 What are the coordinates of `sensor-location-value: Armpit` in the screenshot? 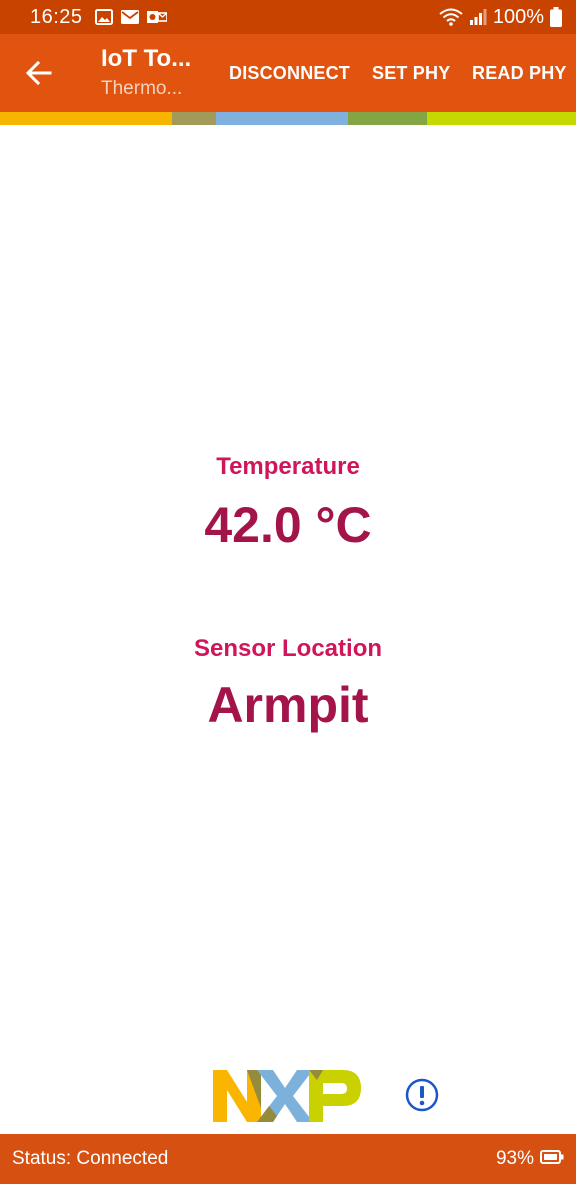 It's located at (288, 705).